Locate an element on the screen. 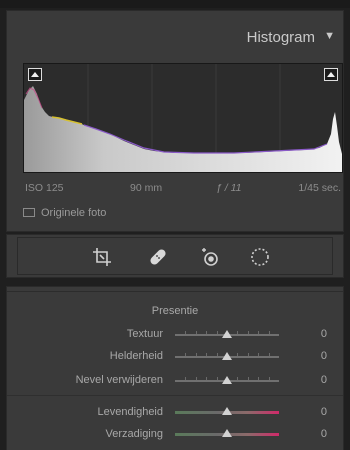 The width and height of the screenshot is (350, 450). slider-label: Textuur is located at coordinates (144, 334).